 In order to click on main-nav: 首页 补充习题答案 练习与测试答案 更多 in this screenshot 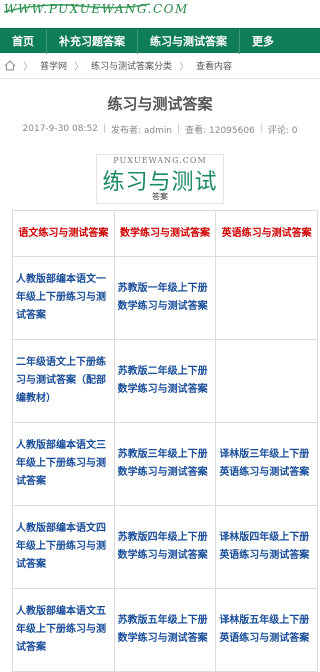, I will do `click(160, 41)`.